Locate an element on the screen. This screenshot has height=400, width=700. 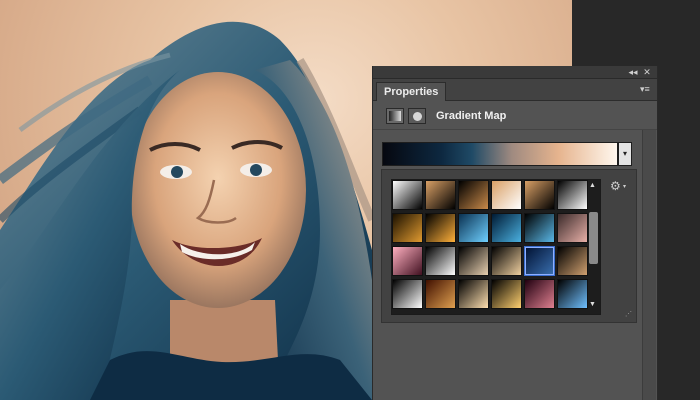
gradient-dropdown-button: ▾ is located at coordinates (625, 154).